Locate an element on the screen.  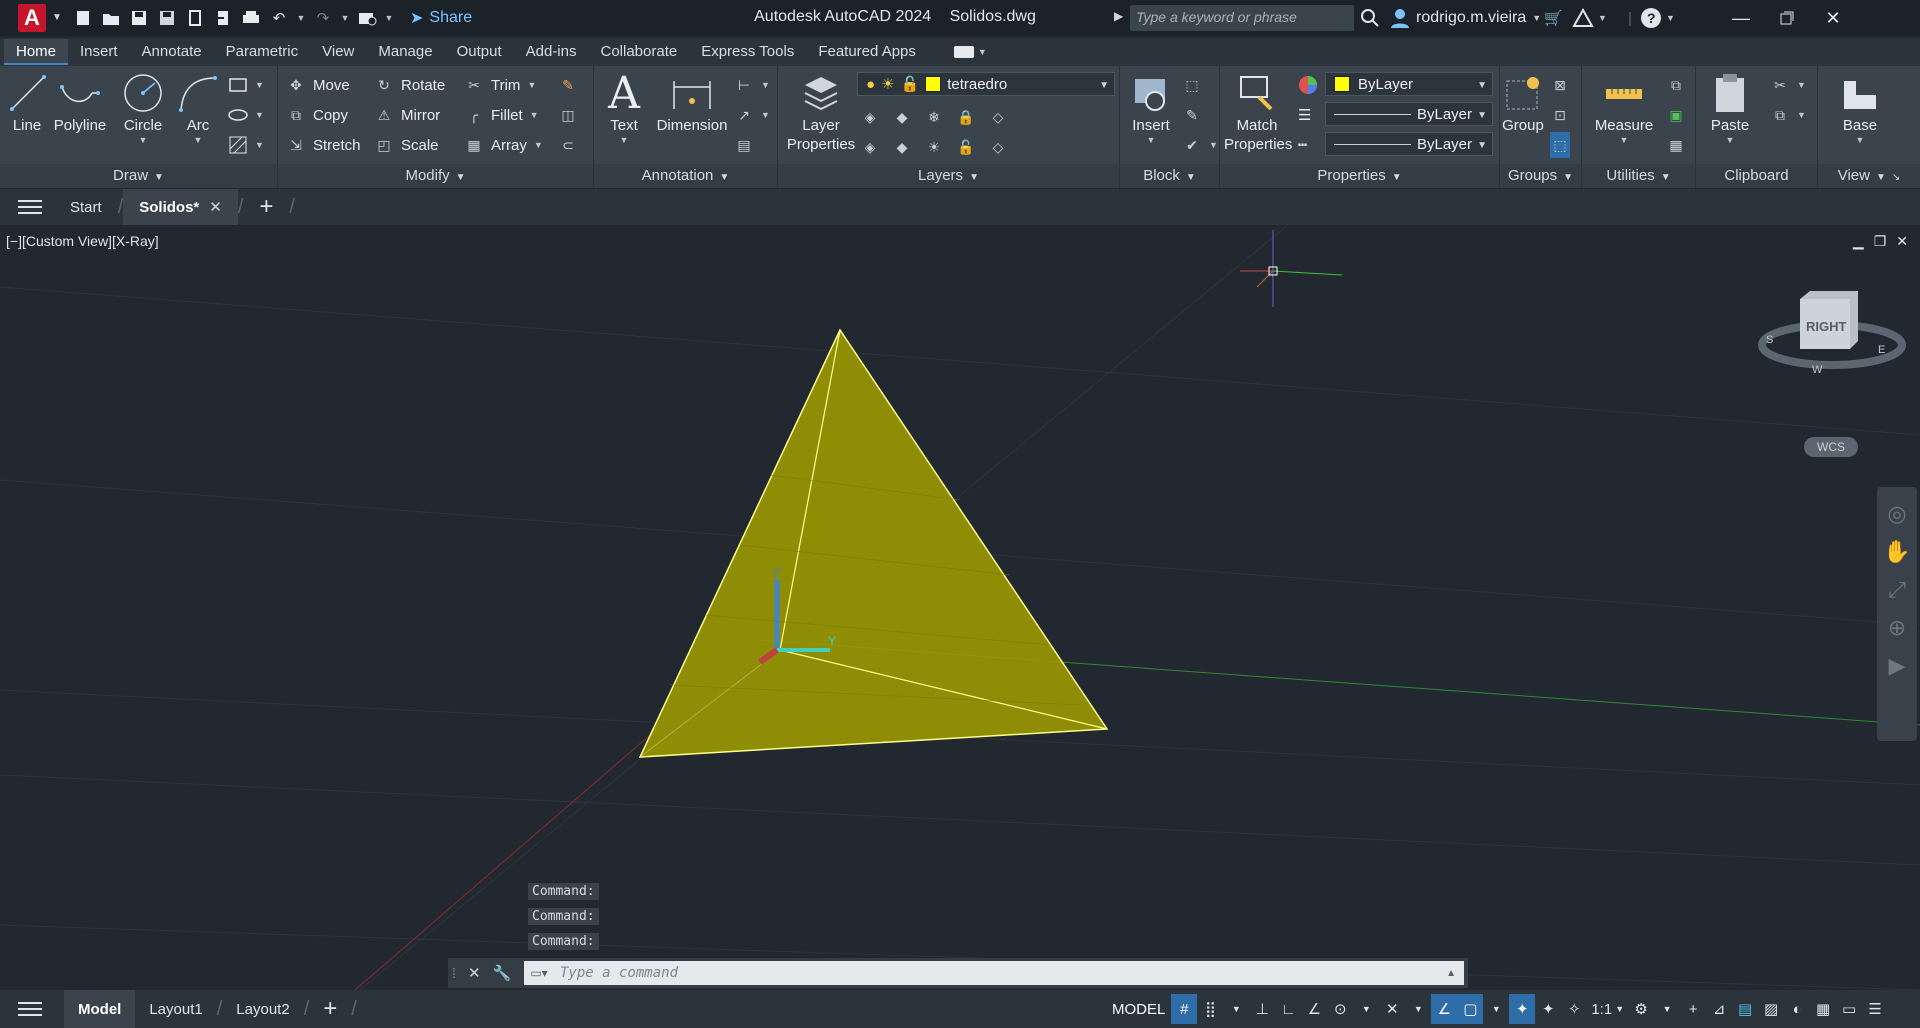
application-menu-caret-icon: ▼ is located at coordinates (57, 17).